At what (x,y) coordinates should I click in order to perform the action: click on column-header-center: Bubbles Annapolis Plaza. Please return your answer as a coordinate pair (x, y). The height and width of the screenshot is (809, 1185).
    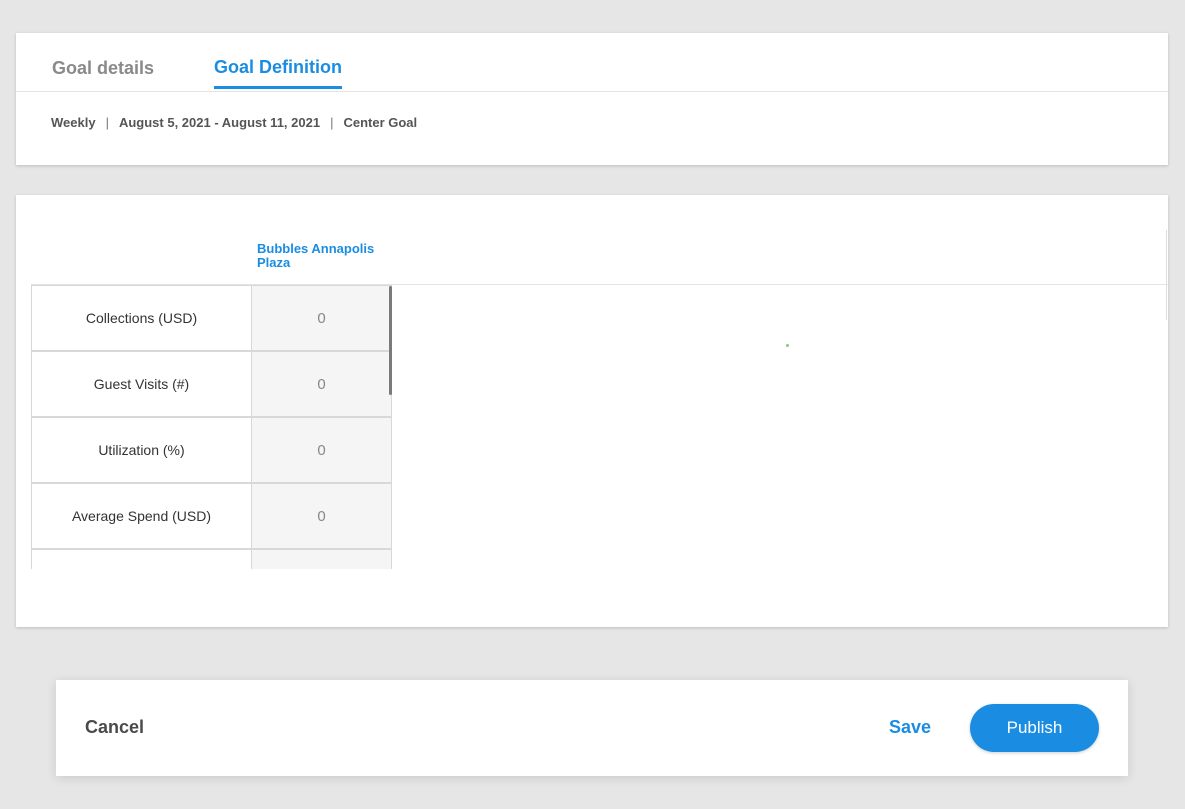
    Looking at the image, I should click on (316, 255).